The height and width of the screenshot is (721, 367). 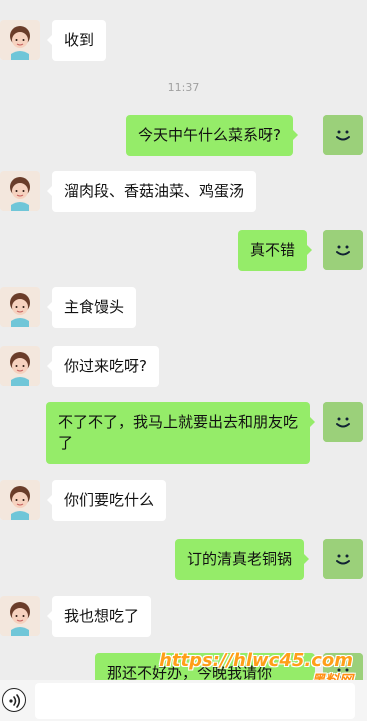 What do you see at coordinates (103, 366) in the screenshot?
I see `message-bubble-received: 你过来吃呀?` at bounding box center [103, 366].